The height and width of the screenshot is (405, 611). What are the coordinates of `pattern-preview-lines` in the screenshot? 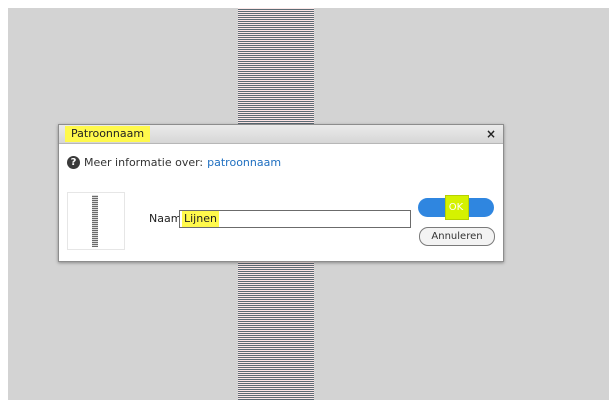 It's located at (95, 221).